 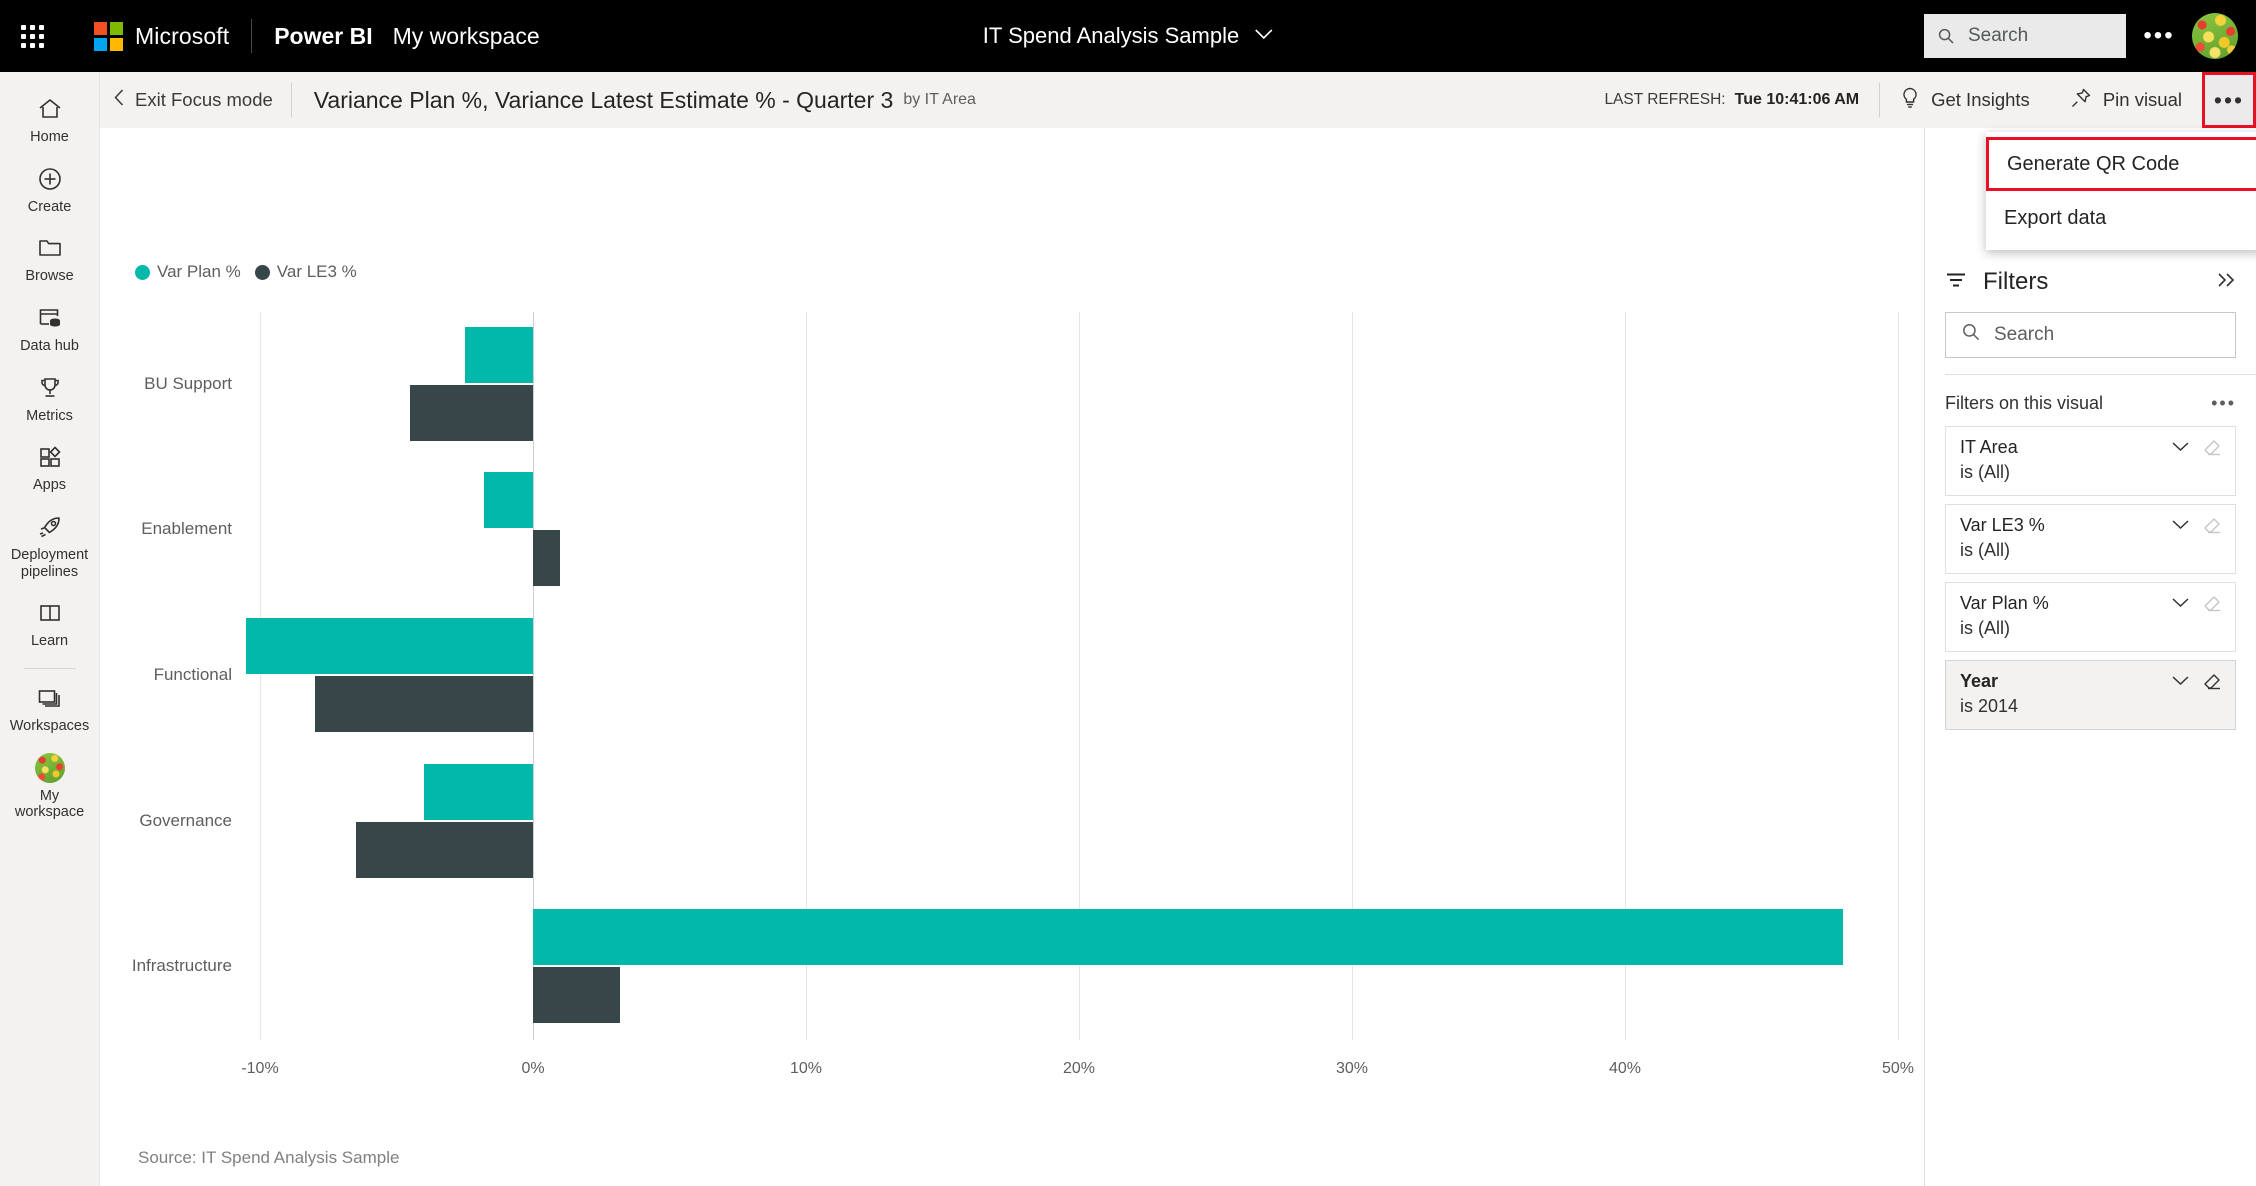 What do you see at coordinates (2121, 164) in the screenshot?
I see `menu-item-generate-qr-code: Generate QR Code` at bounding box center [2121, 164].